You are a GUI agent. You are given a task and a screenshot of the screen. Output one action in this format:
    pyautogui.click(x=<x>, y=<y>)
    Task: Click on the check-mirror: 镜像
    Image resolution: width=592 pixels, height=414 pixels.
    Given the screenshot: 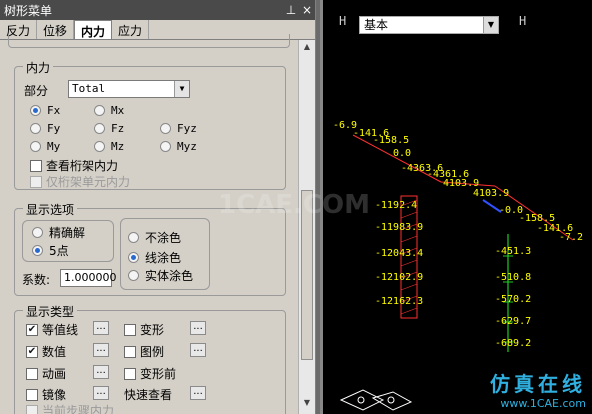 What is the action you would take?
    pyautogui.click(x=46, y=394)
    